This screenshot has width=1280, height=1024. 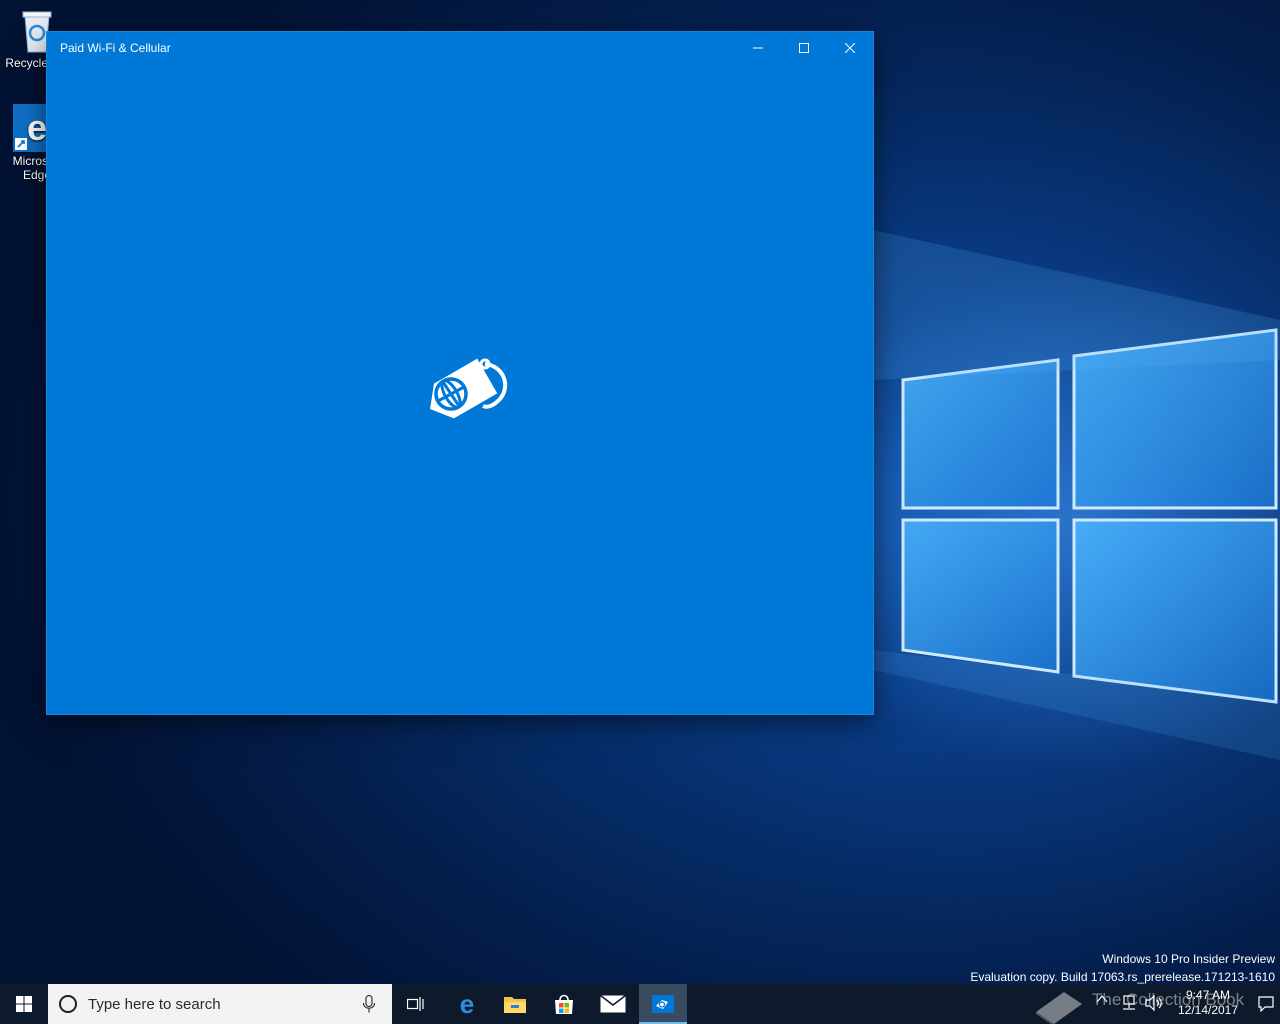 What do you see at coordinates (1129, 1003) in the screenshot?
I see `network-icon` at bounding box center [1129, 1003].